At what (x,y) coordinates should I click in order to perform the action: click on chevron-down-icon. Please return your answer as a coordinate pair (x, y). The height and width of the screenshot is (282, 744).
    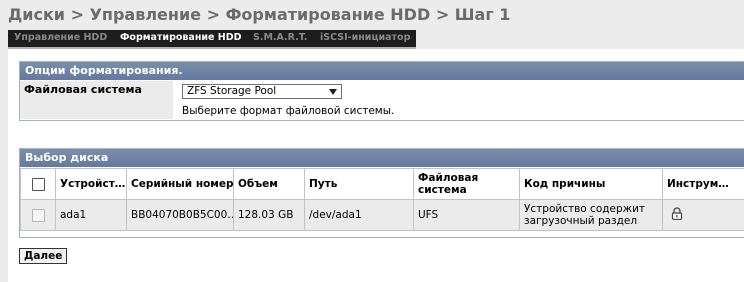
    Looking at the image, I should click on (333, 92).